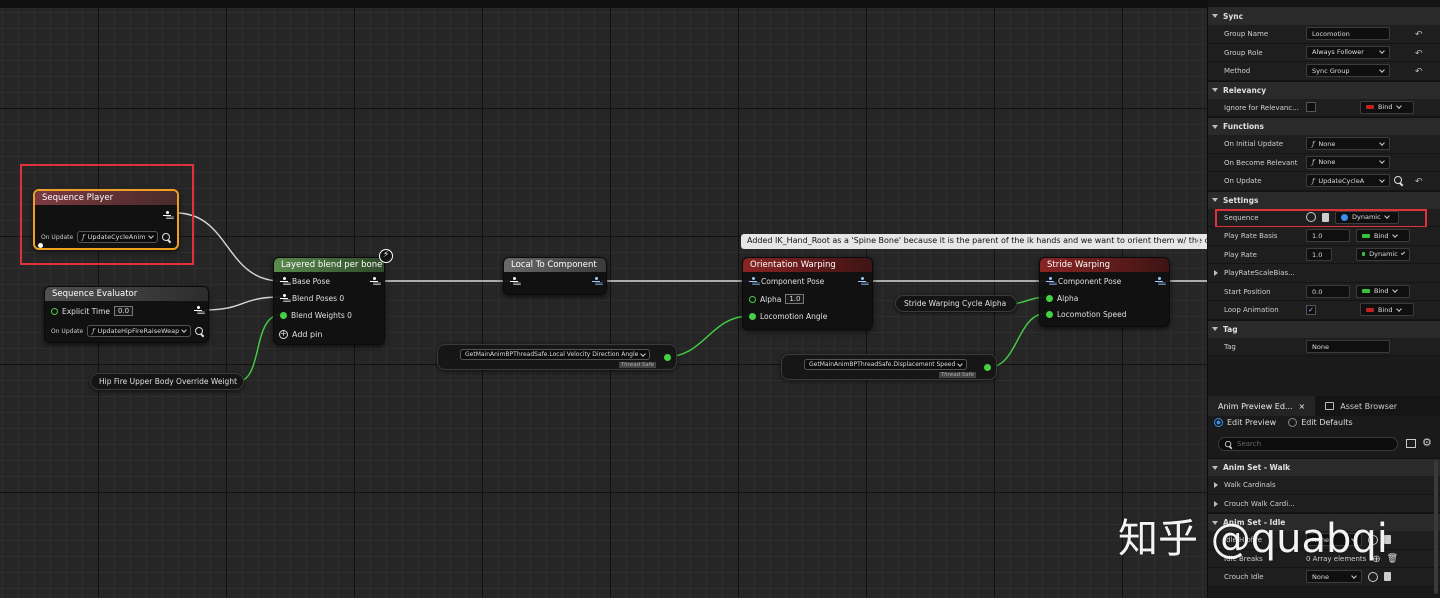  What do you see at coordinates (555, 276) in the screenshot?
I see `local-to-component-node: Local To Component` at bounding box center [555, 276].